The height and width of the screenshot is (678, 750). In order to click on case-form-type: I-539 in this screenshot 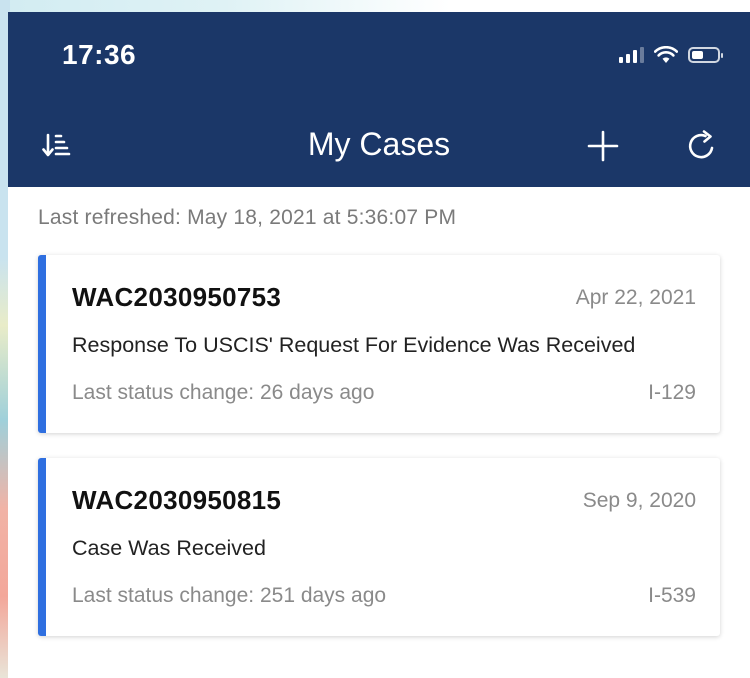, I will do `click(672, 595)`.